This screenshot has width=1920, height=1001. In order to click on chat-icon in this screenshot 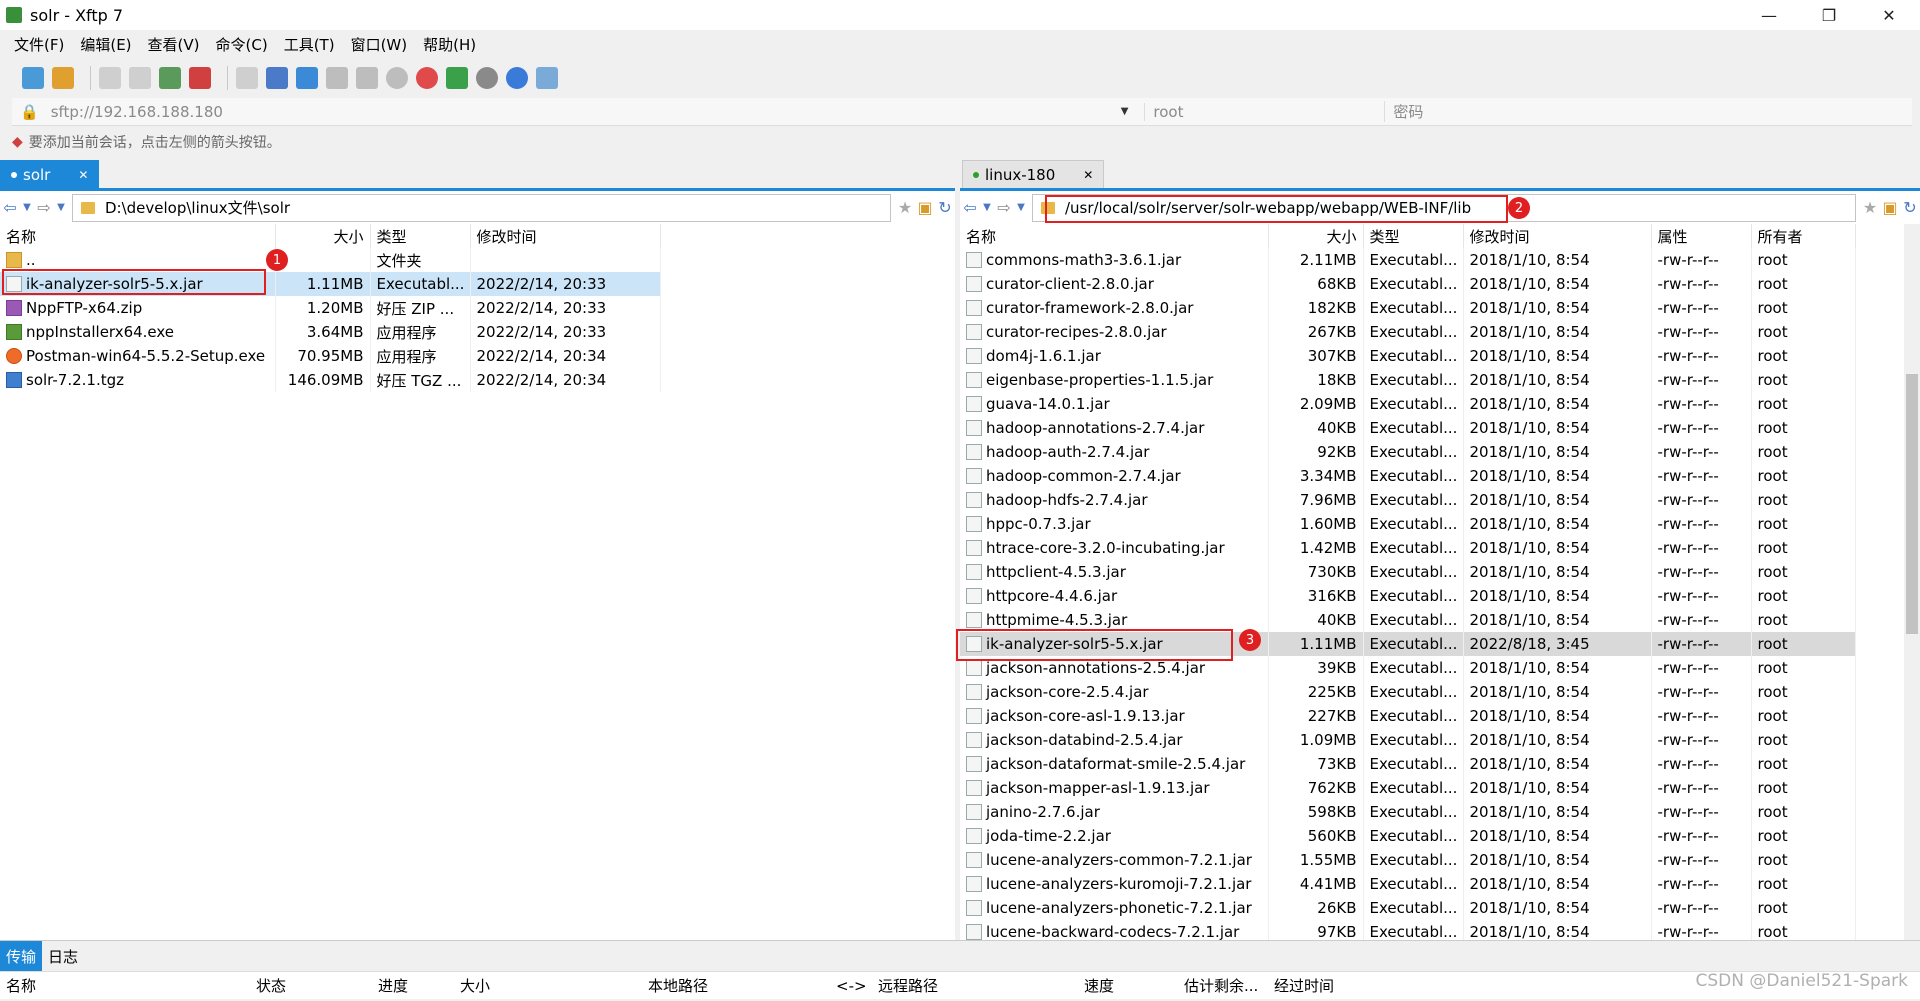, I will do `click(547, 78)`.